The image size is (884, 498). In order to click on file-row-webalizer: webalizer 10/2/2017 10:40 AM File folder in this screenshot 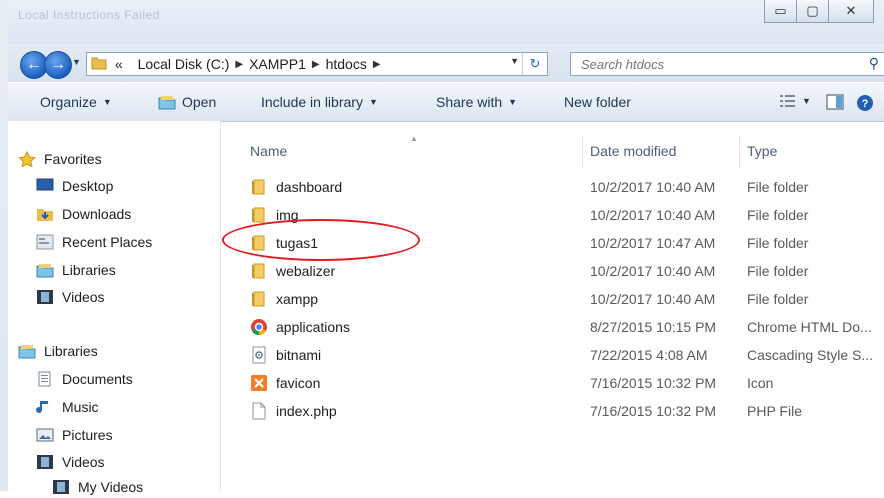, I will do `click(553, 271)`.